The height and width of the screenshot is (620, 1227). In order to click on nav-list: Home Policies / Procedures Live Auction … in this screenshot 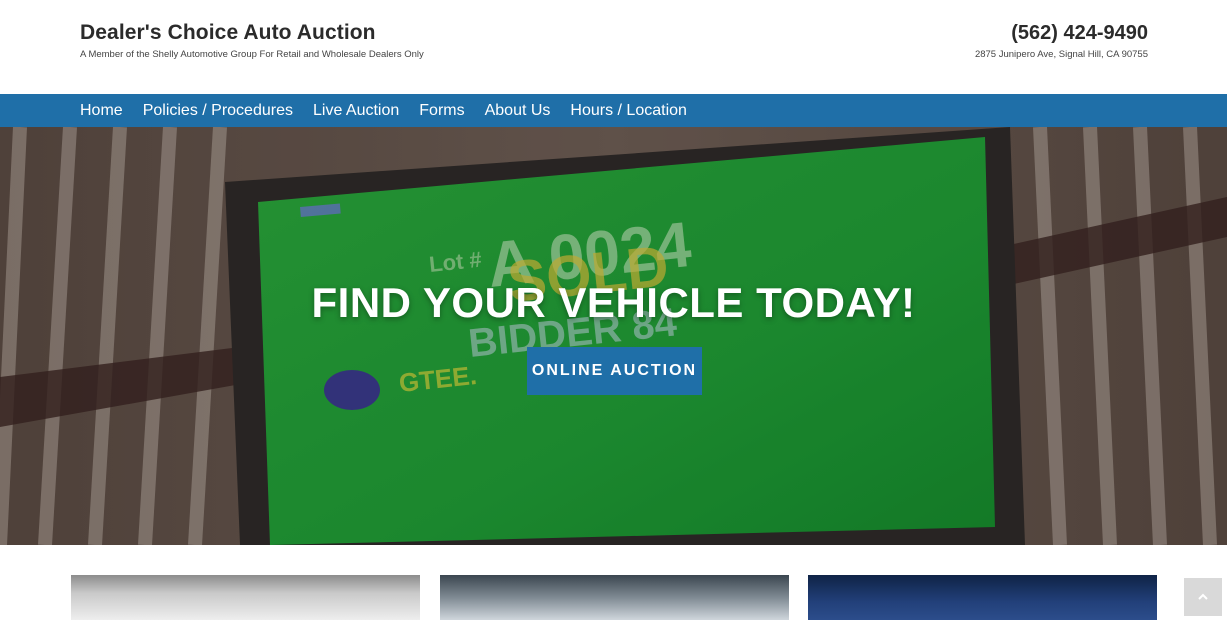, I will do `click(393, 110)`.